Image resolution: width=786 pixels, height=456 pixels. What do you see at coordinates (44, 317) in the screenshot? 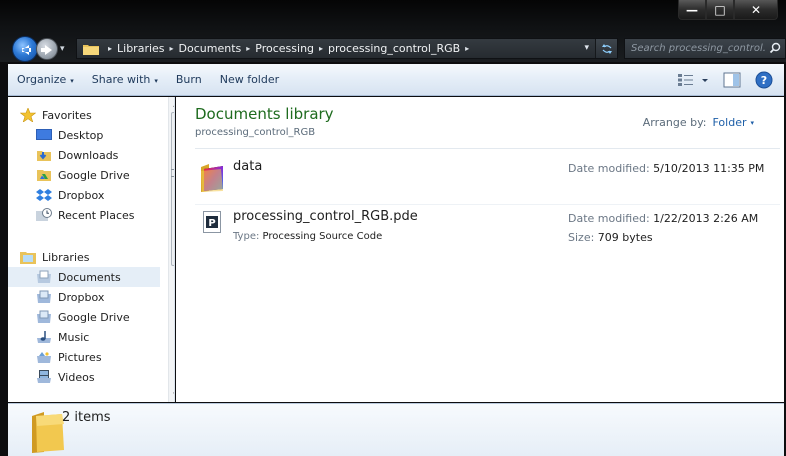
I see `google-drive-library-icon` at bounding box center [44, 317].